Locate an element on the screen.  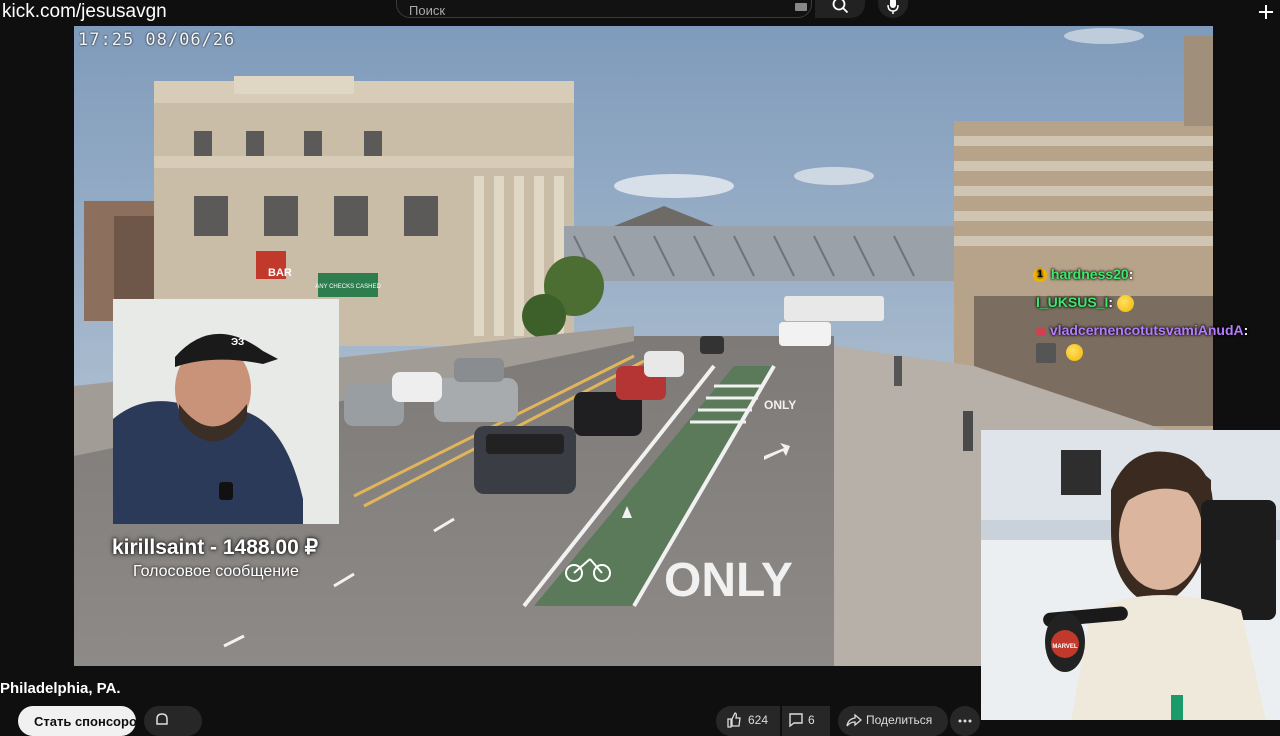
thumbs-up-icon is located at coordinates (734, 720).